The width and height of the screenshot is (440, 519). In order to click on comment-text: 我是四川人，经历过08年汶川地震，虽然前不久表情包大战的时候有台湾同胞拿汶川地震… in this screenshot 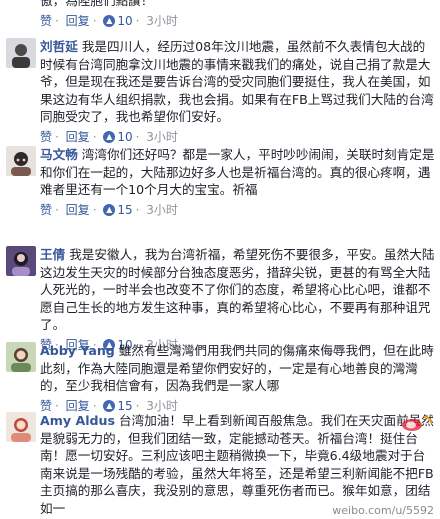, I will do `click(237, 81)`.